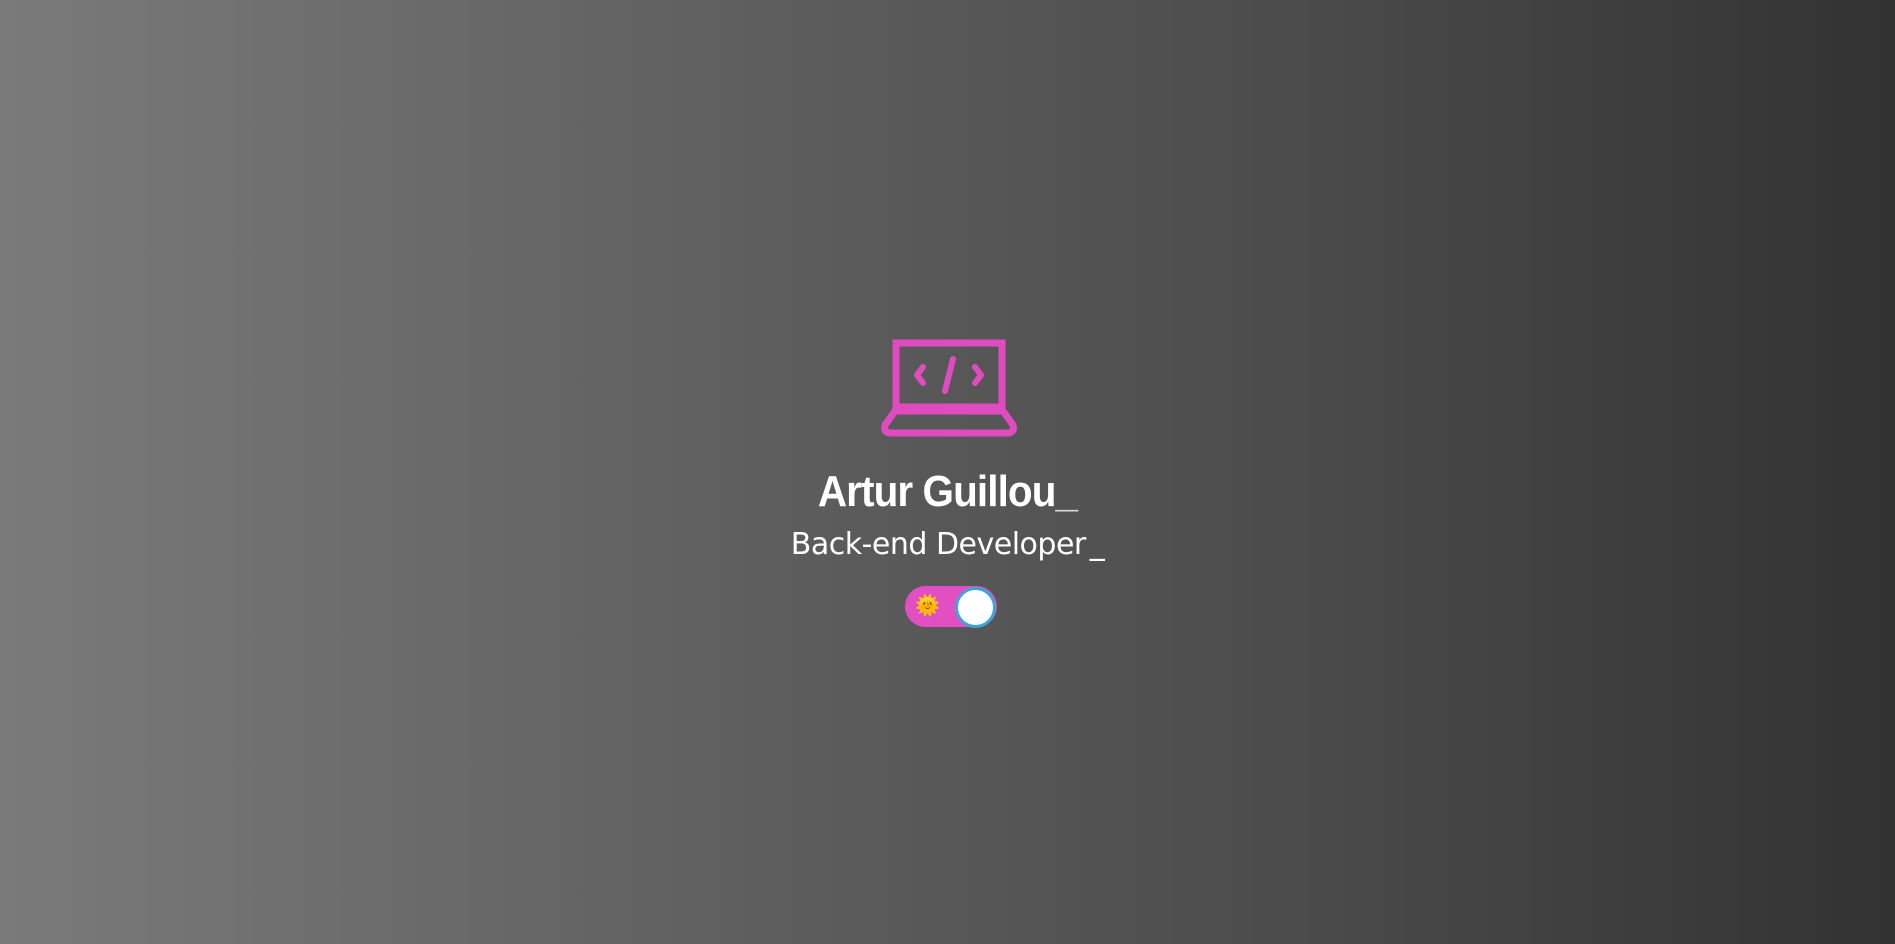  I want to click on role-cursor: _, so click(1097, 544).